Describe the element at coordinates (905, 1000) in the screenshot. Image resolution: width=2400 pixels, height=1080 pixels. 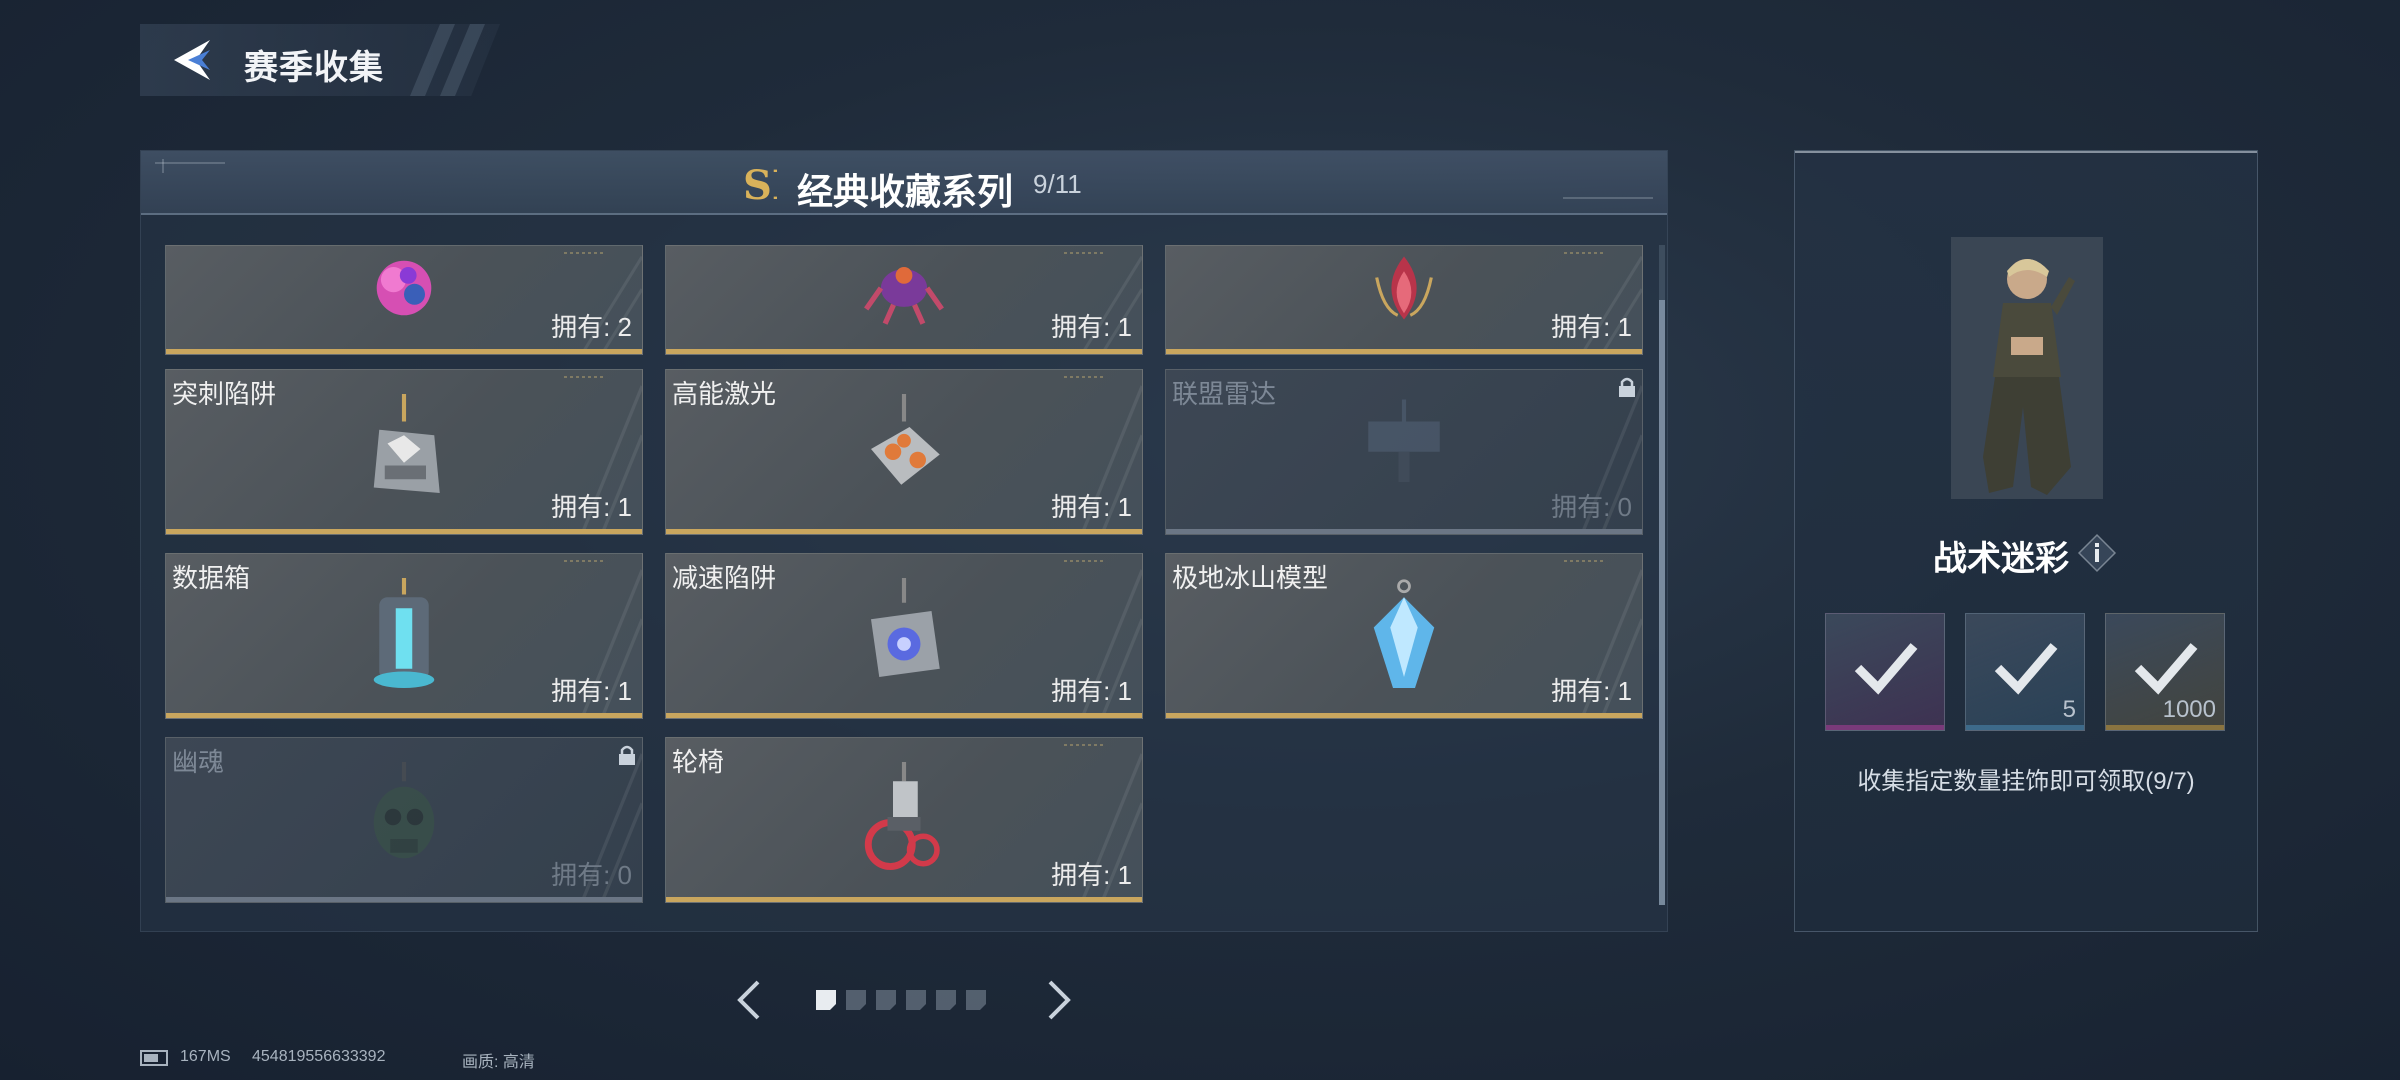
I see `page-navigation` at that location.